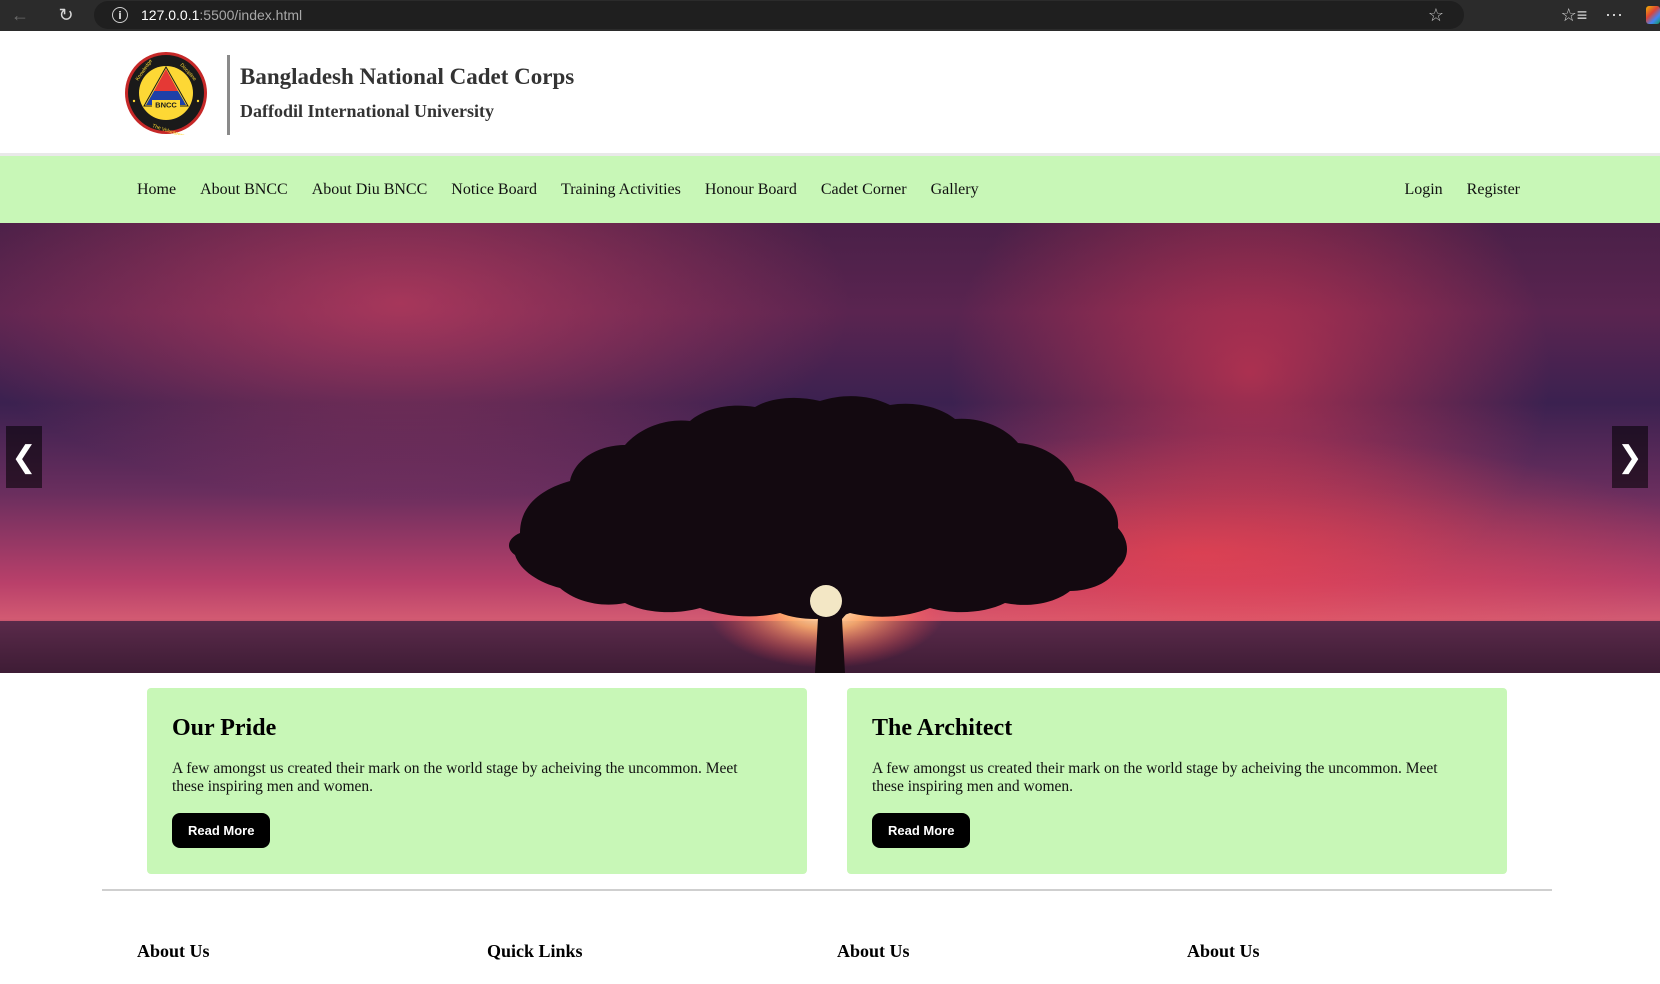 This screenshot has width=1660, height=984. I want to click on url-path: :5500/index.html, so click(251, 15).